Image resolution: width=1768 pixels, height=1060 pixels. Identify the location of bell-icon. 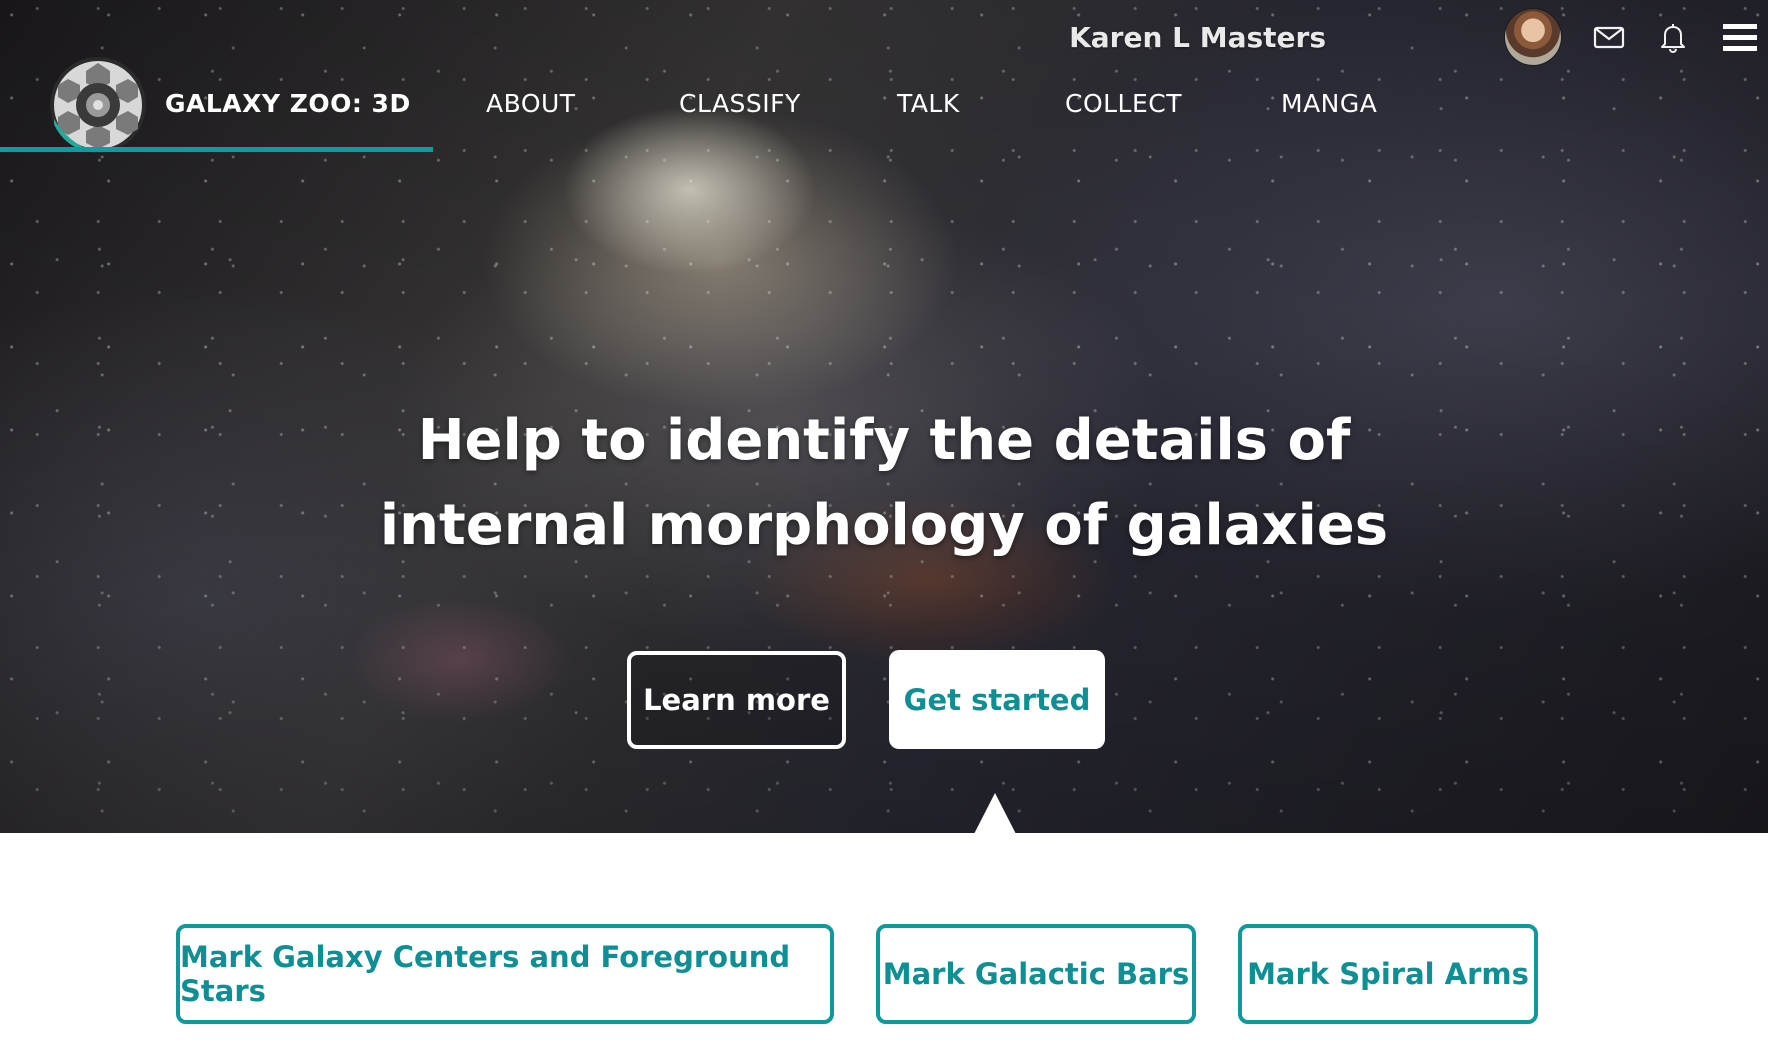
(1673, 37).